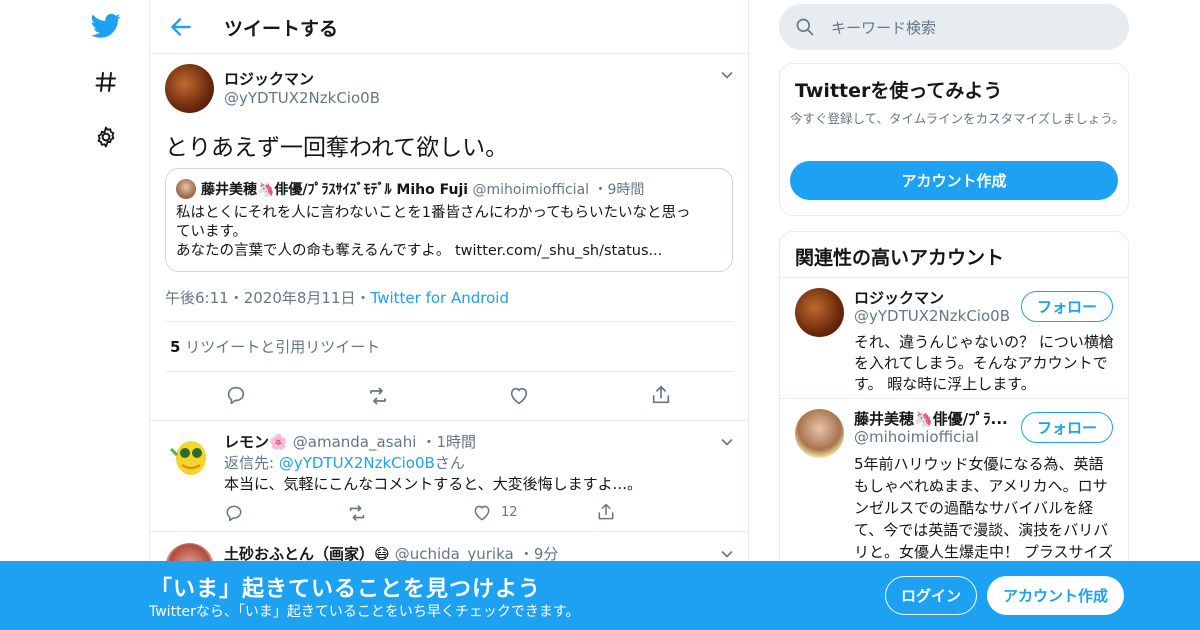  I want to click on reply-text: 本当に、気軽にこんなコメントすると、大変後悔しますよ...。, so click(433, 484).